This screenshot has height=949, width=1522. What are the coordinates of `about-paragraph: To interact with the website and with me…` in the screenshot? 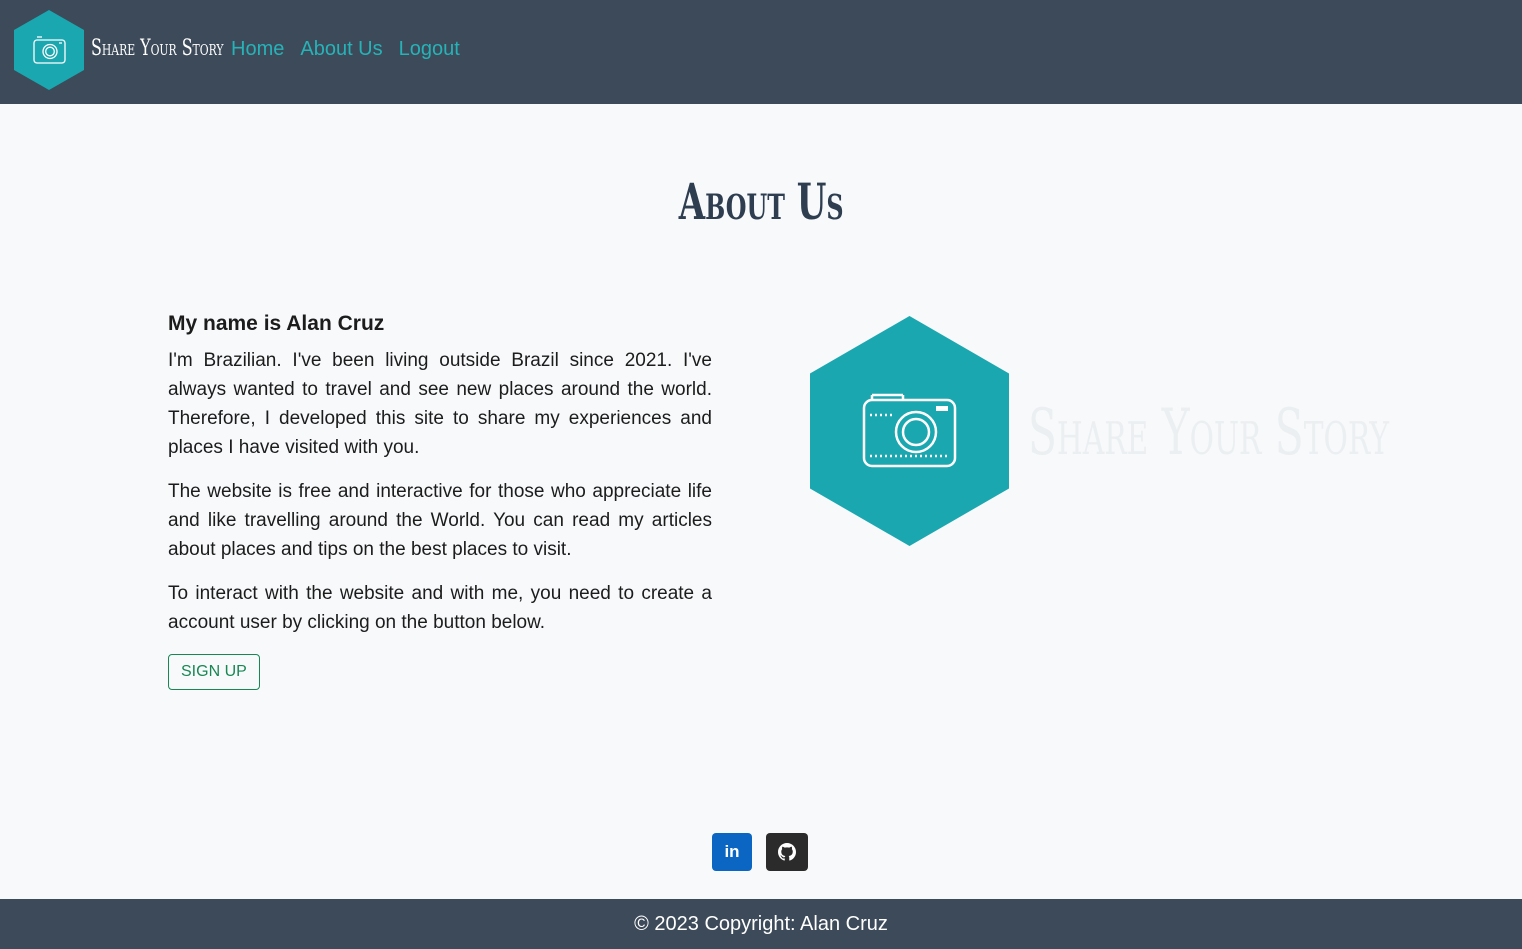 It's located at (440, 608).